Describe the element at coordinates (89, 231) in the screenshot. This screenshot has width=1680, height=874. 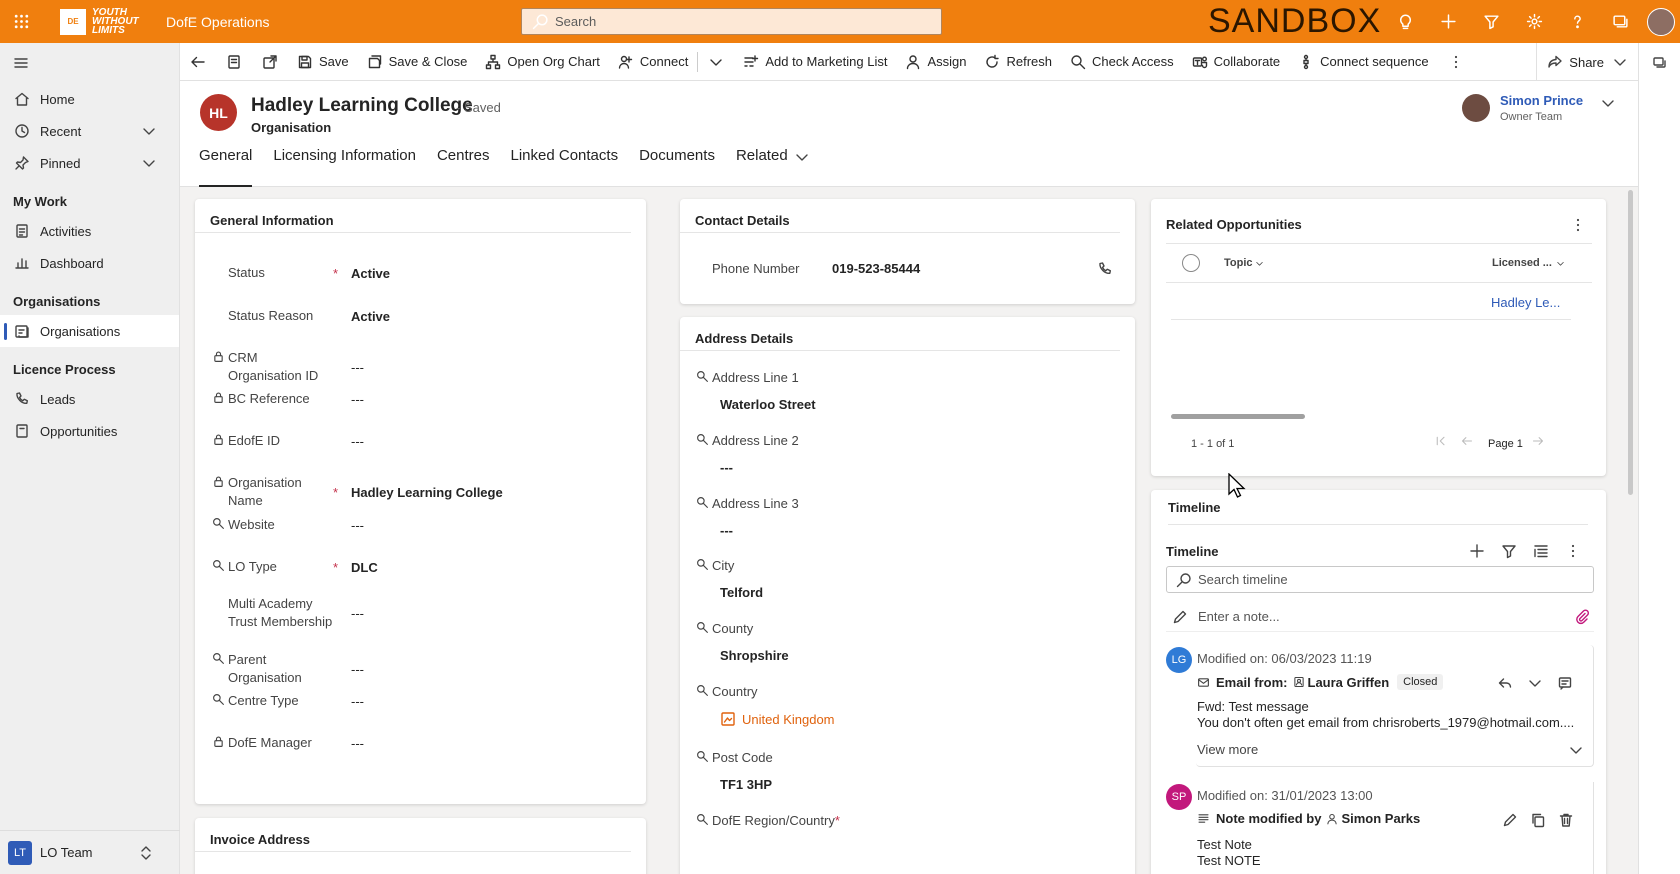
I see `nav-activities: Activities` at that location.